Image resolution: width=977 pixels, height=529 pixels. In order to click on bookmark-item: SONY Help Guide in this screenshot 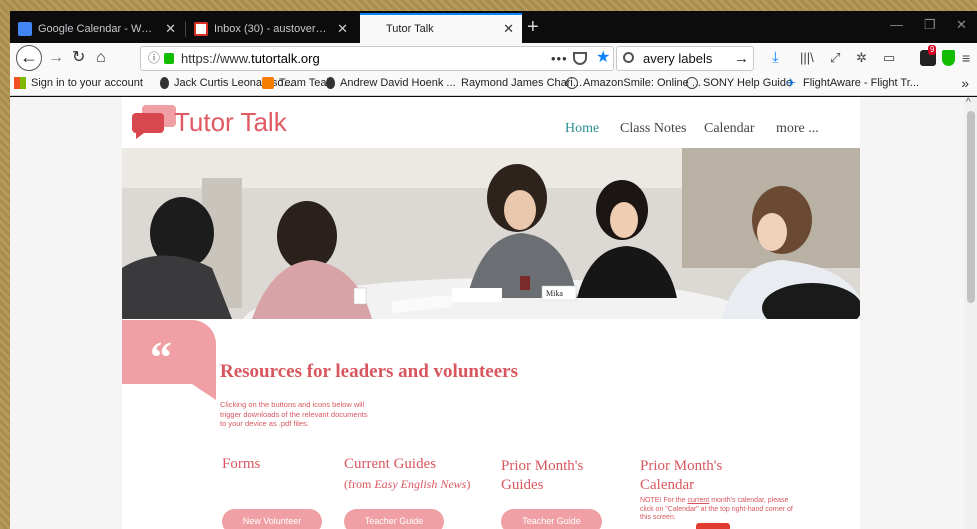, I will do `click(739, 83)`.